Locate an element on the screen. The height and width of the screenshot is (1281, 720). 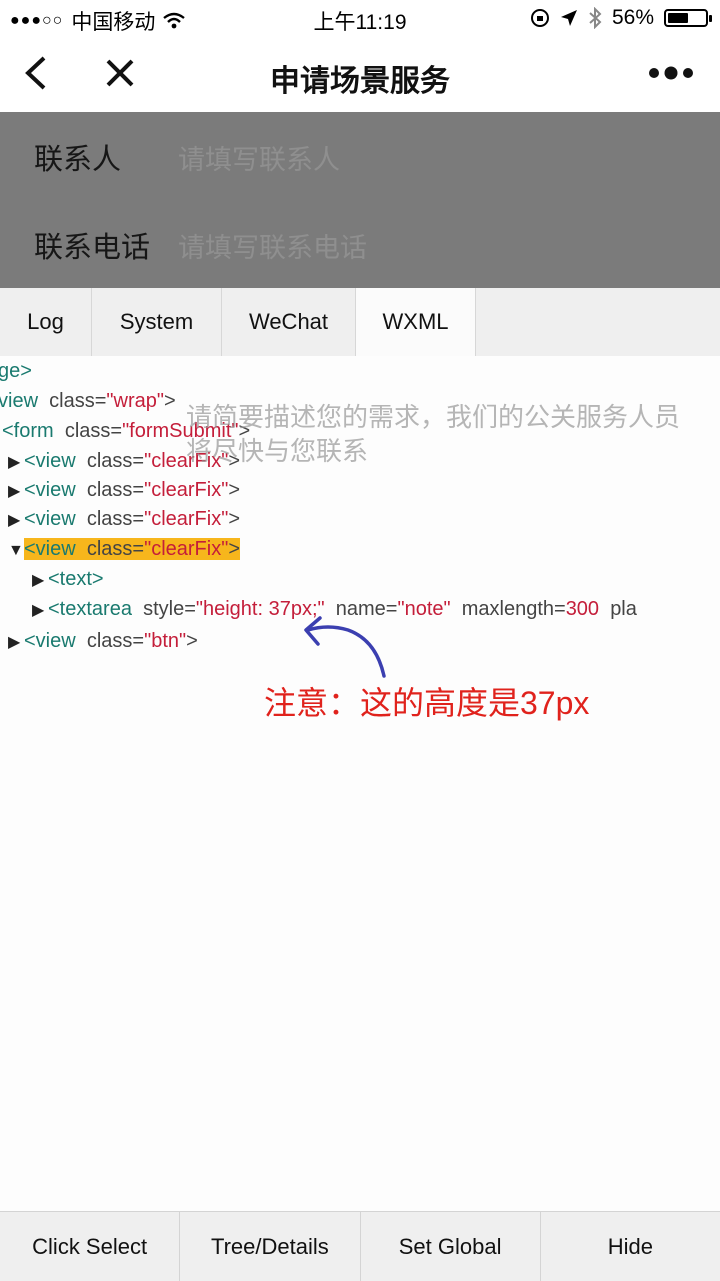
wxml-line-page: ge> is located at coordinates (16, 371).